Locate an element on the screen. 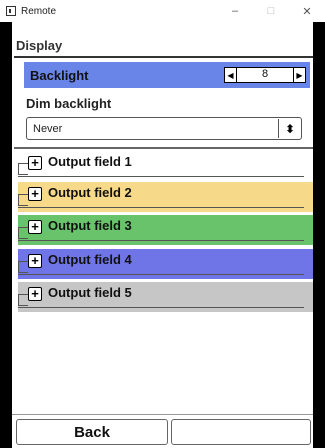  output-field-row: + Output field 1 is located at coordinates (165, 166).